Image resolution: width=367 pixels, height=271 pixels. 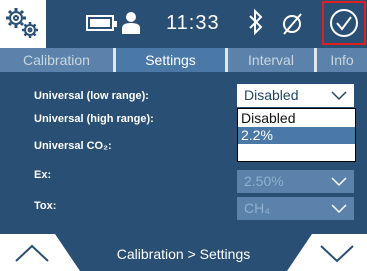 I want to click on tox-select: CH₄, so click(x=295, y=208).